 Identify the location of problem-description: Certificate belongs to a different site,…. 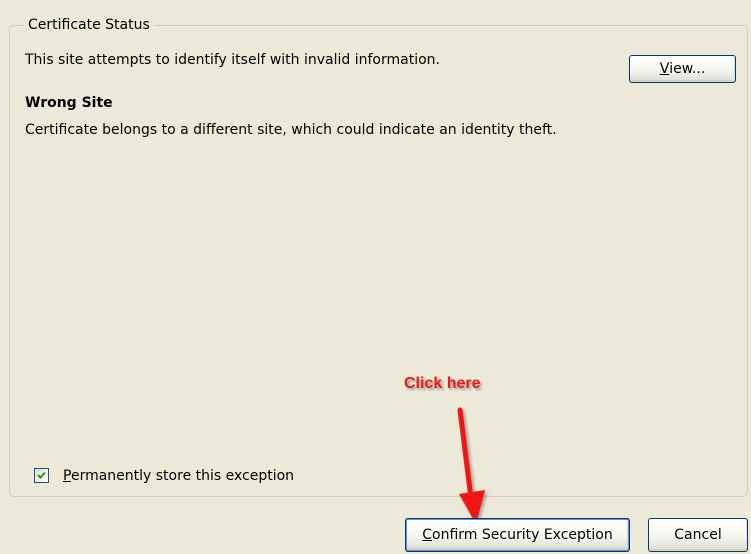
(291, 130).